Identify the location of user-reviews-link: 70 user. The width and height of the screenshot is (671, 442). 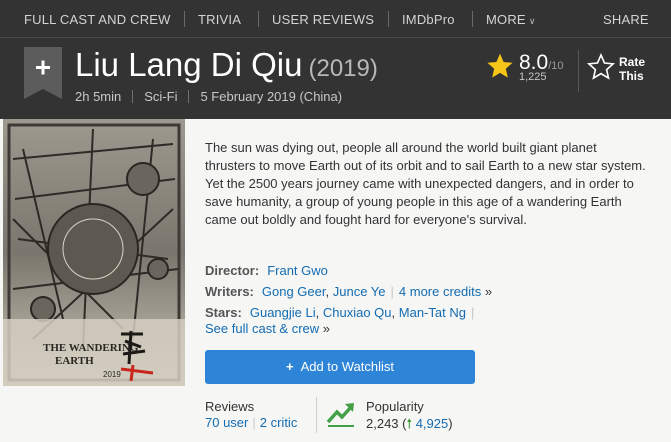
(226, 422).